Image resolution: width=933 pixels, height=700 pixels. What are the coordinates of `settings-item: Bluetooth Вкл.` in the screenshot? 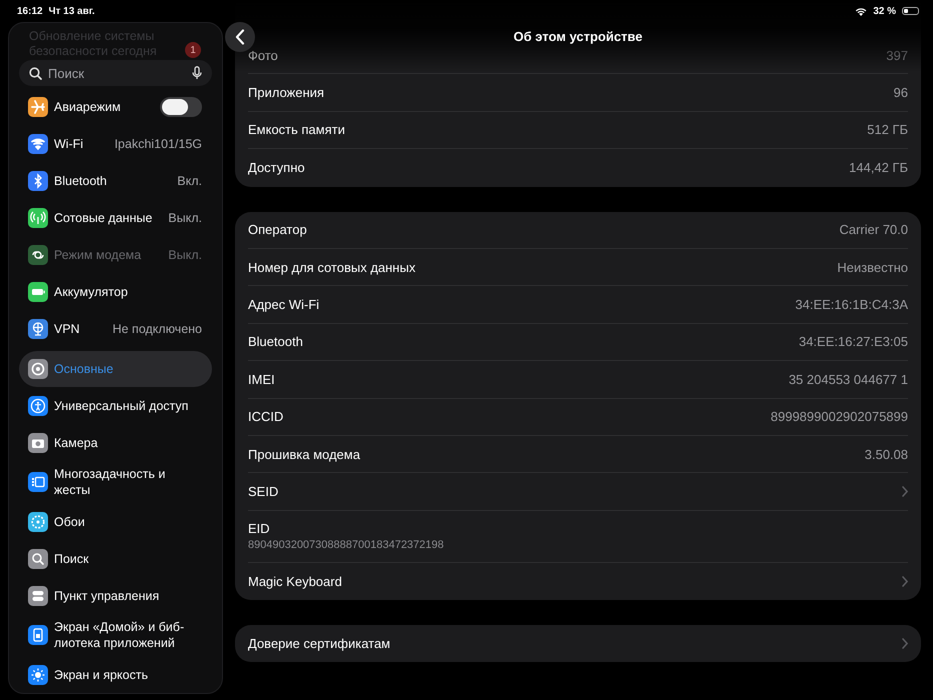 It's located at (115, 180).